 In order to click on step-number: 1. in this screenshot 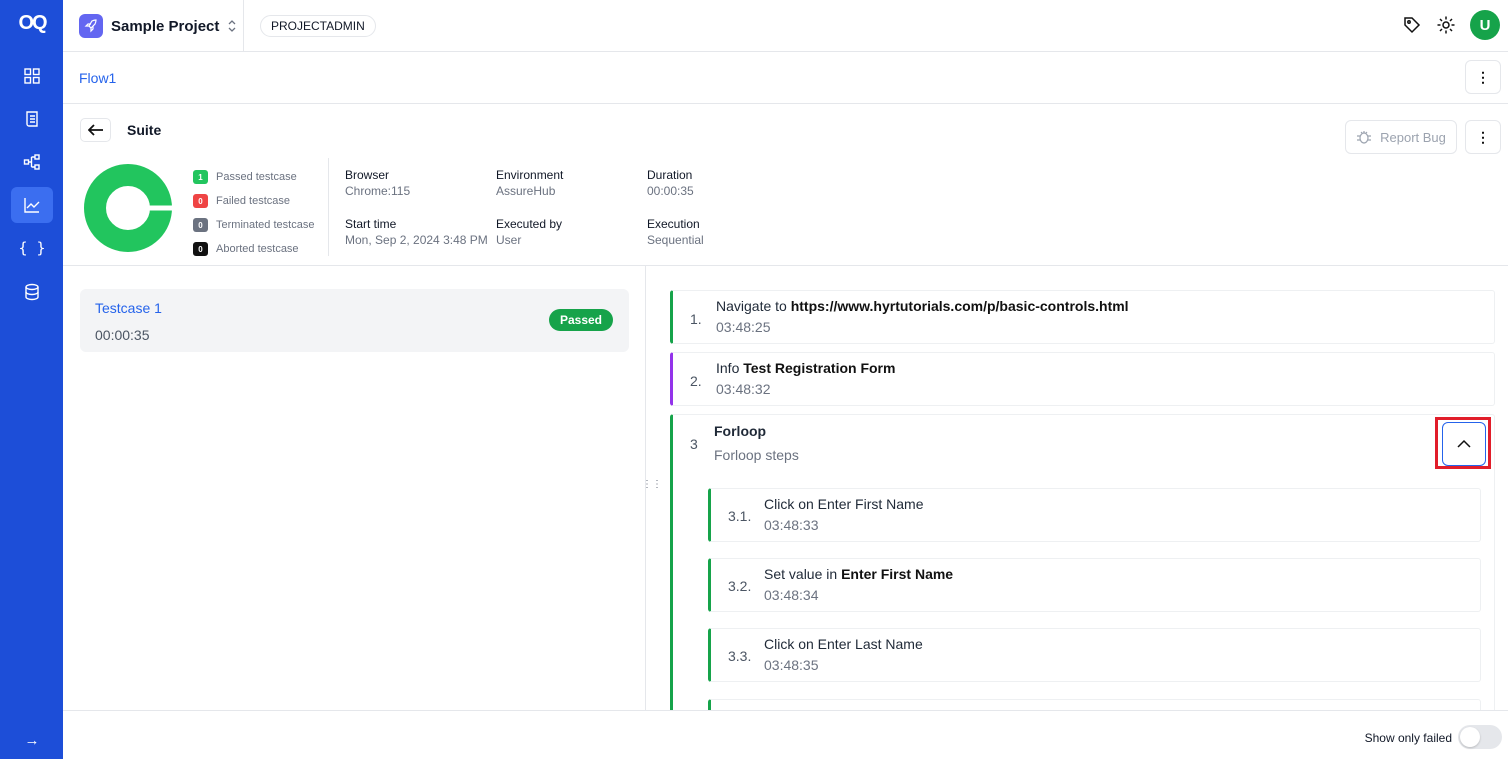, I will do `click(696, 319)`.